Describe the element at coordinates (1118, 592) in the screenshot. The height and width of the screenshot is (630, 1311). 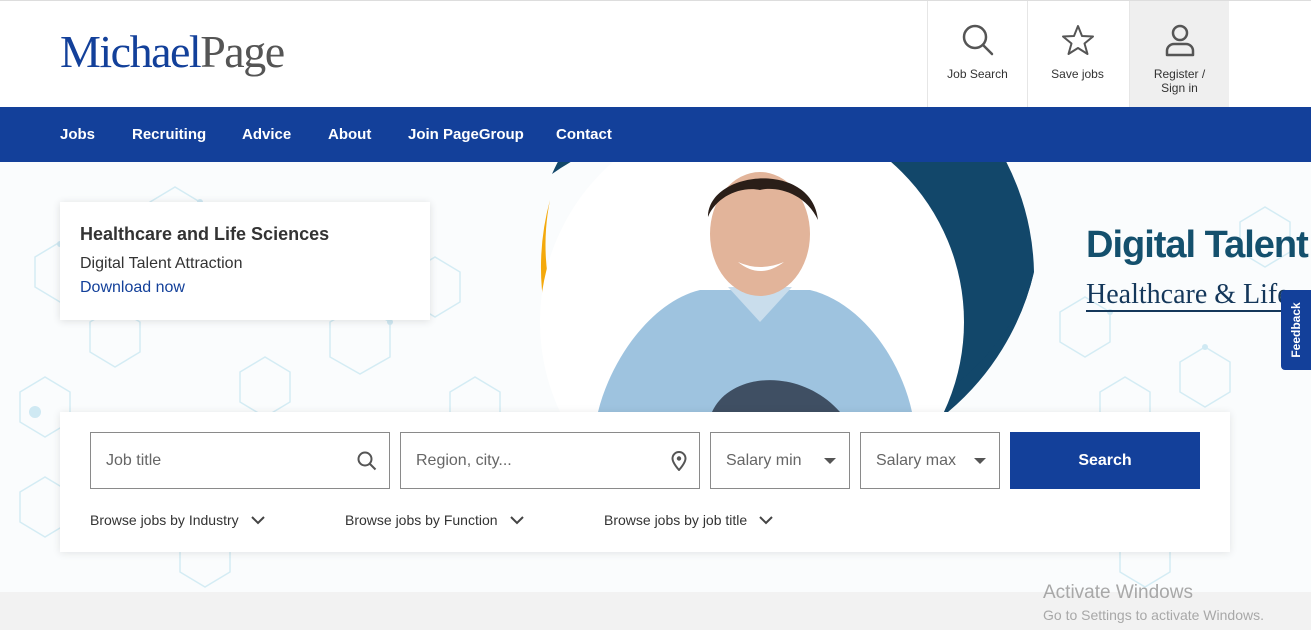
I see `activate-windows-title: Activate Windows` at that location.